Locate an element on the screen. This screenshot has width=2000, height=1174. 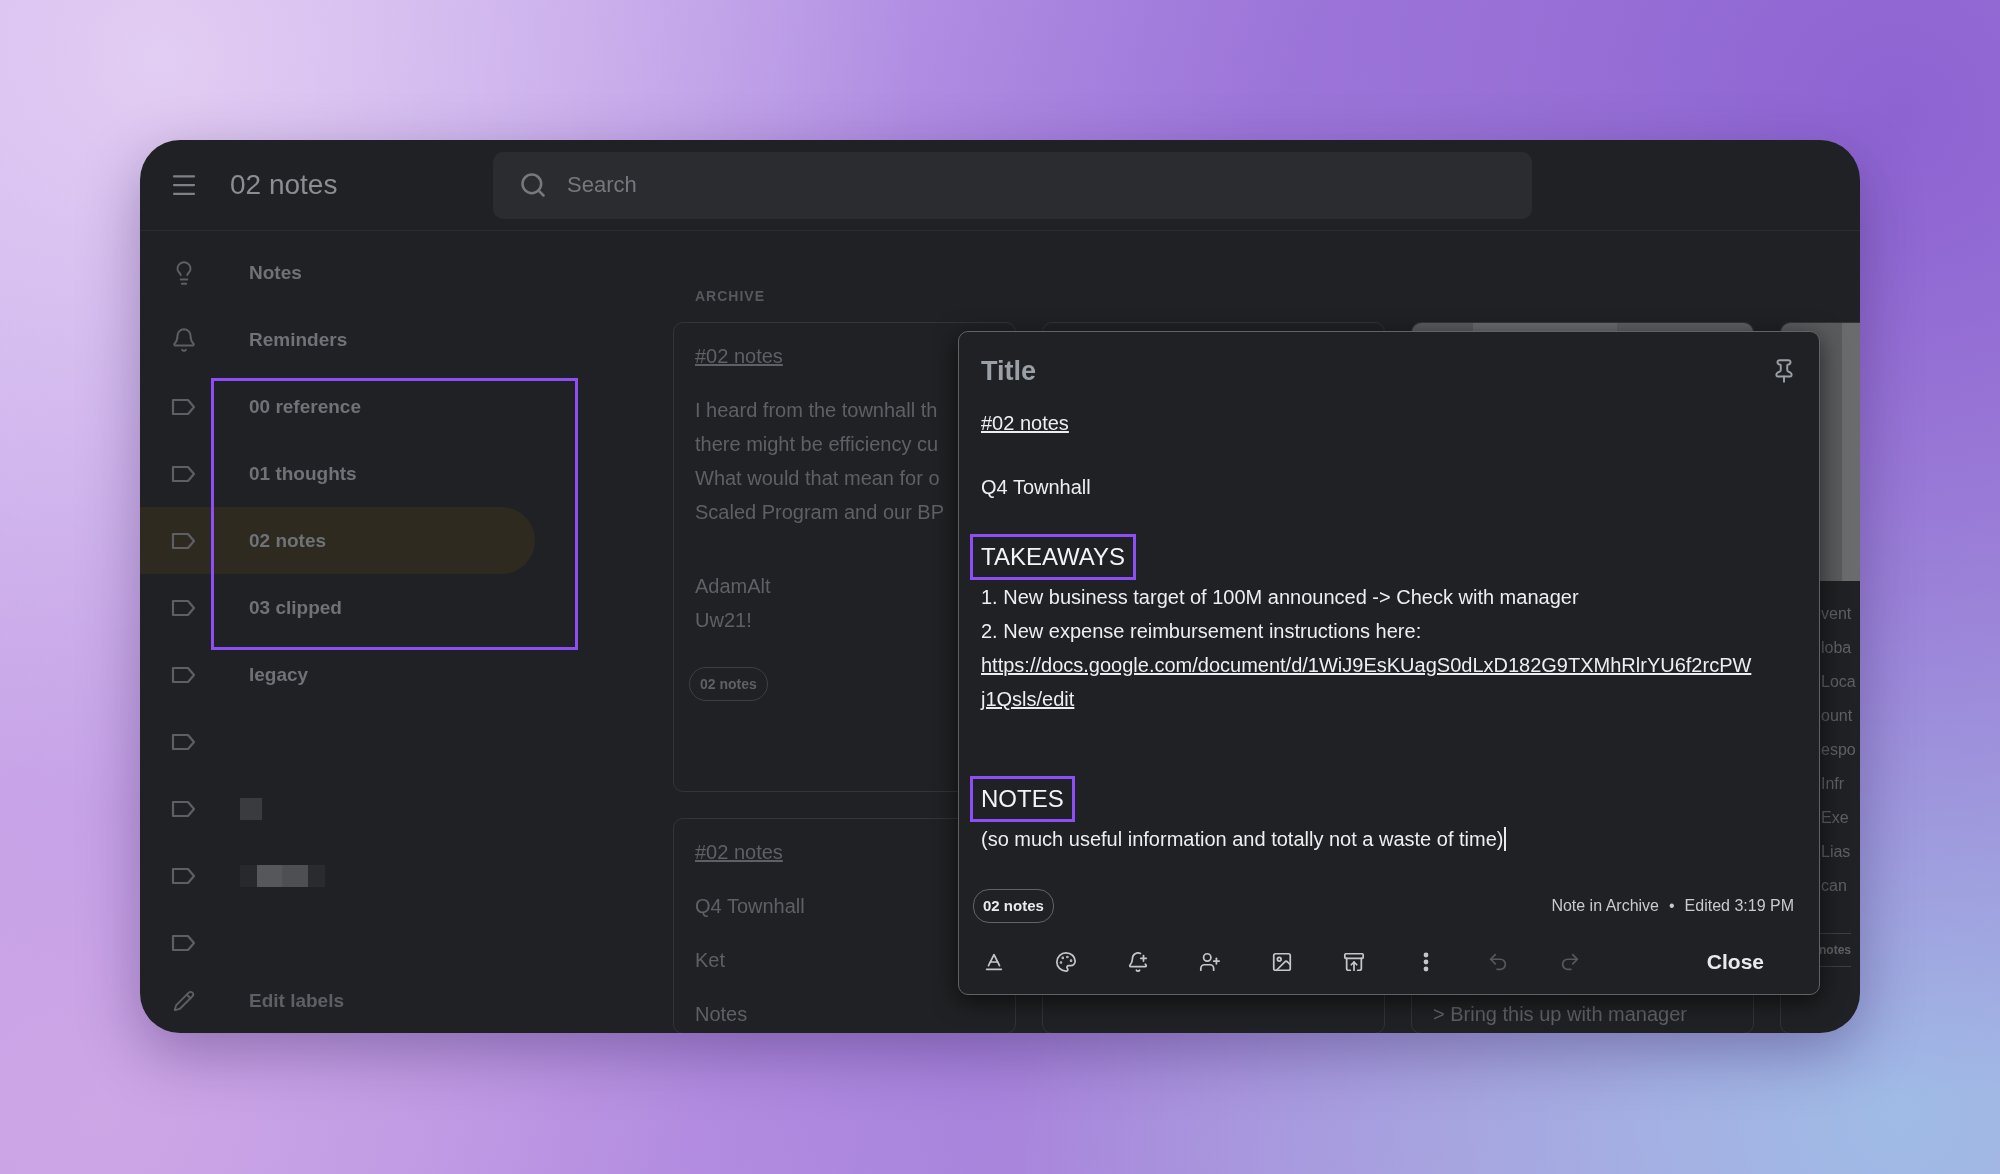
note-text: vent is located at coordinates (1836, 614).